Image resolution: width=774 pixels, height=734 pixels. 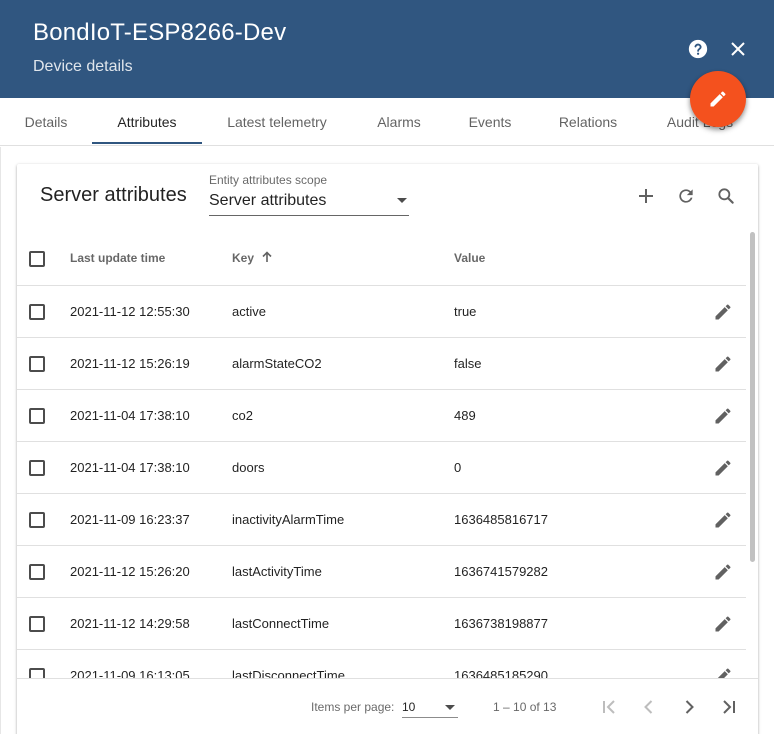 I want to click on search-icon, so click(x=726, y=196).